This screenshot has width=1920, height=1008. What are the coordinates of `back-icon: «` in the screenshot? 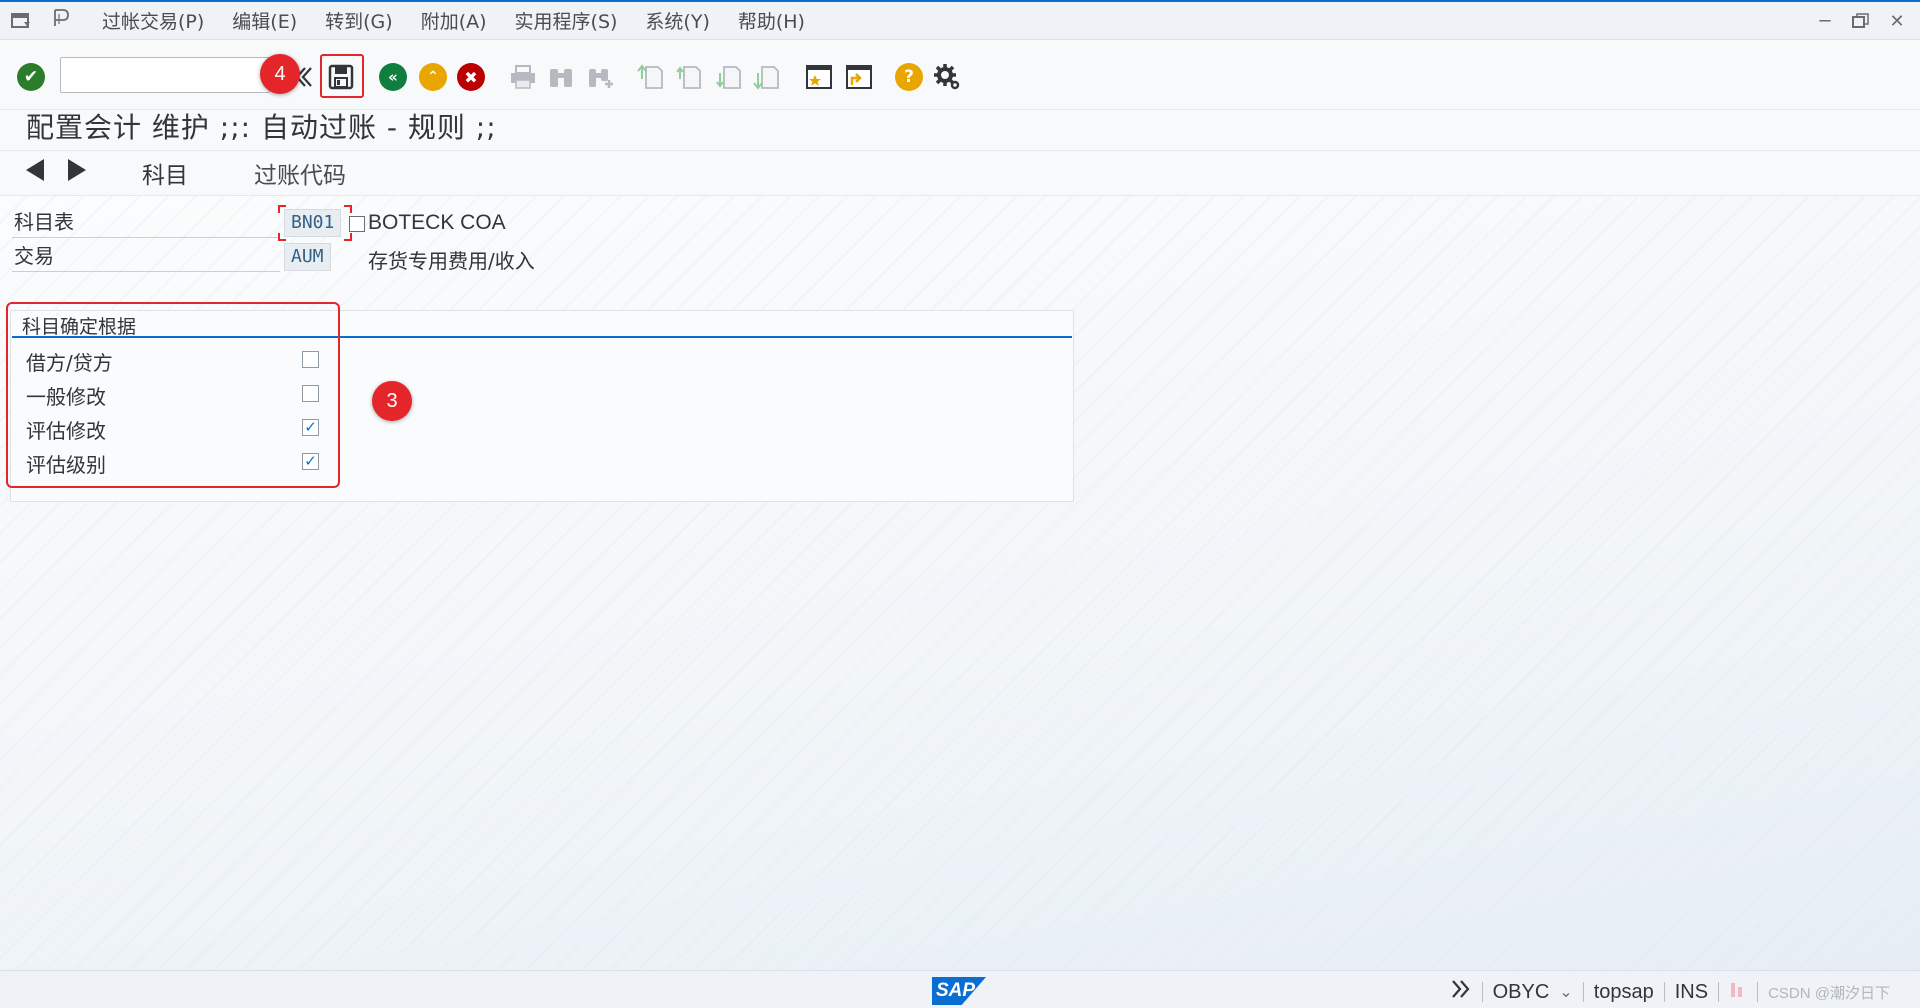 It's located at (393, 77).